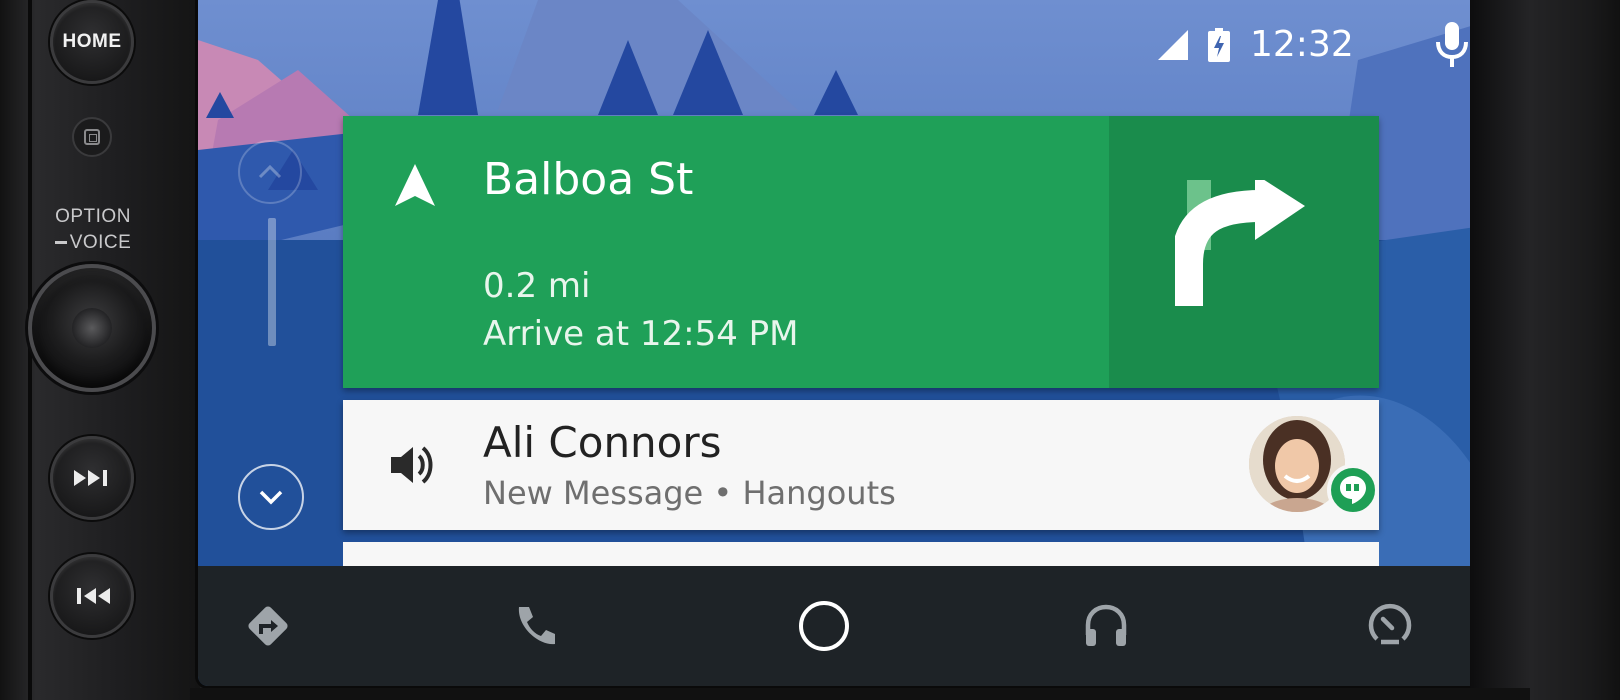 The height and width of the screenshot is (700, 1620). Describe the element at coordinates (1452, 45) in the screenshot. I see `mic-icon` at that location.